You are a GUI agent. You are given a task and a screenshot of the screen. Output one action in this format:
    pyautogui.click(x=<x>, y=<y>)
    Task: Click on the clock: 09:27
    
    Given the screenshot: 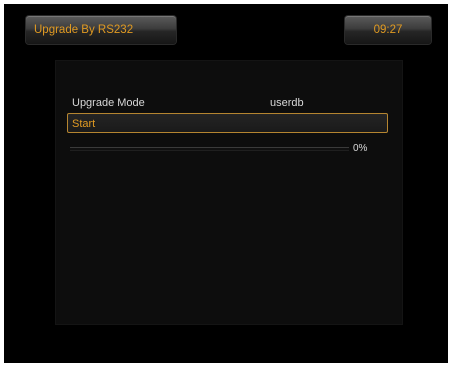 What is the action you would take?
    pyautogui.click(x=388, y=30)
    